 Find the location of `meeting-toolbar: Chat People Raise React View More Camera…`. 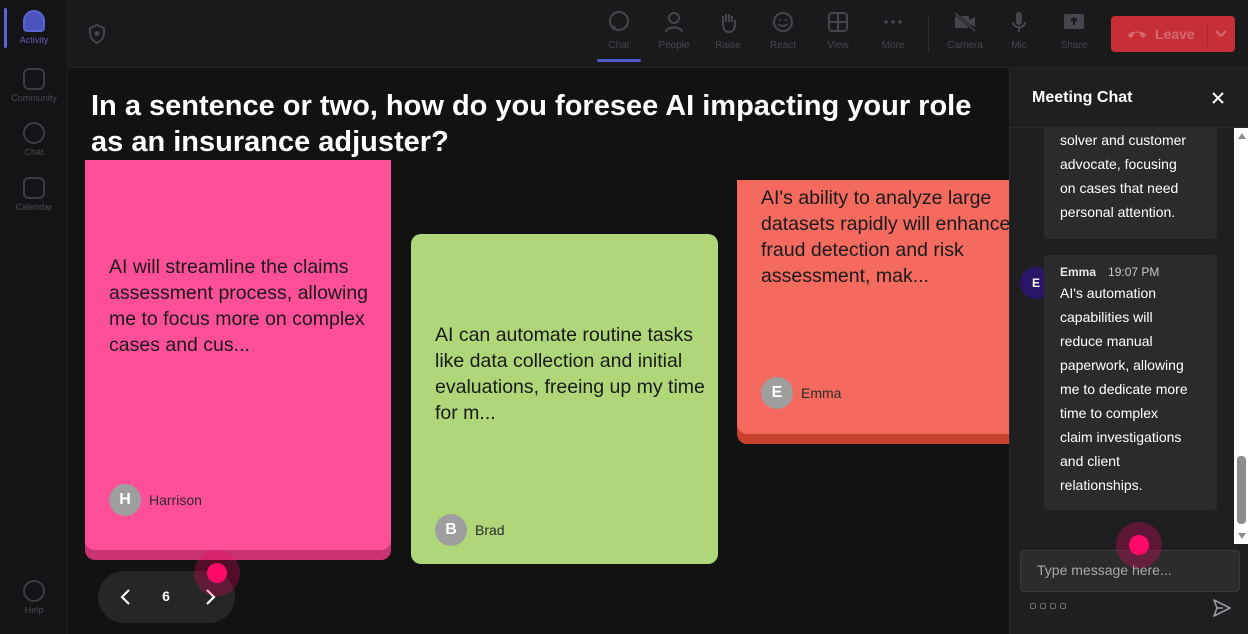

meeting-toolbar: Chat People Raise React View More Camera… is located at coordinates (658, 34).